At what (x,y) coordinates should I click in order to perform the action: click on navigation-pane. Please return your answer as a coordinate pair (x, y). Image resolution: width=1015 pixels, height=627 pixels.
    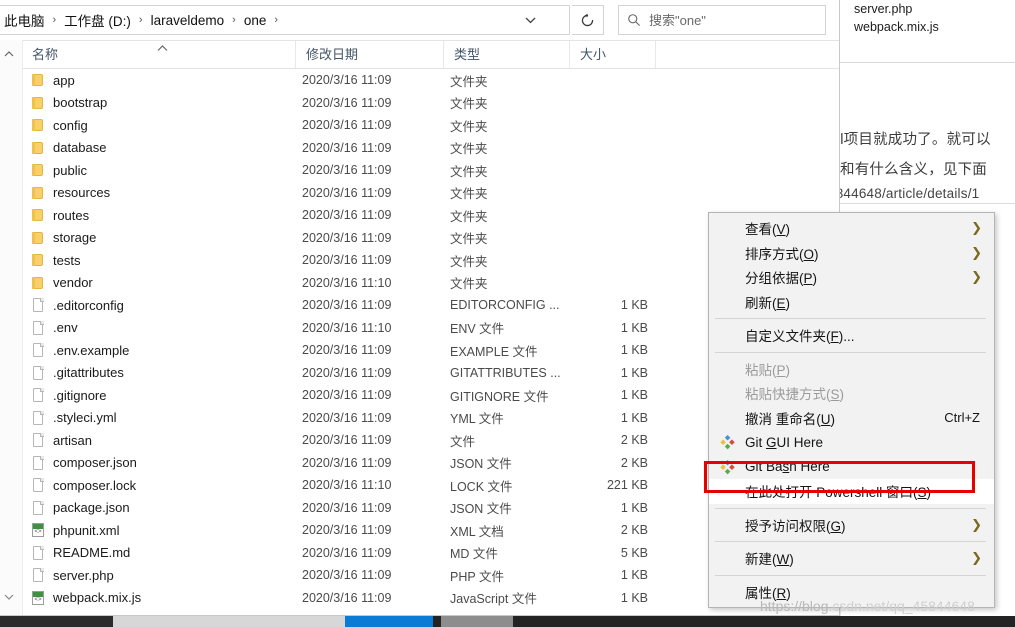
    Looking at the image, I should click on (11, 327).